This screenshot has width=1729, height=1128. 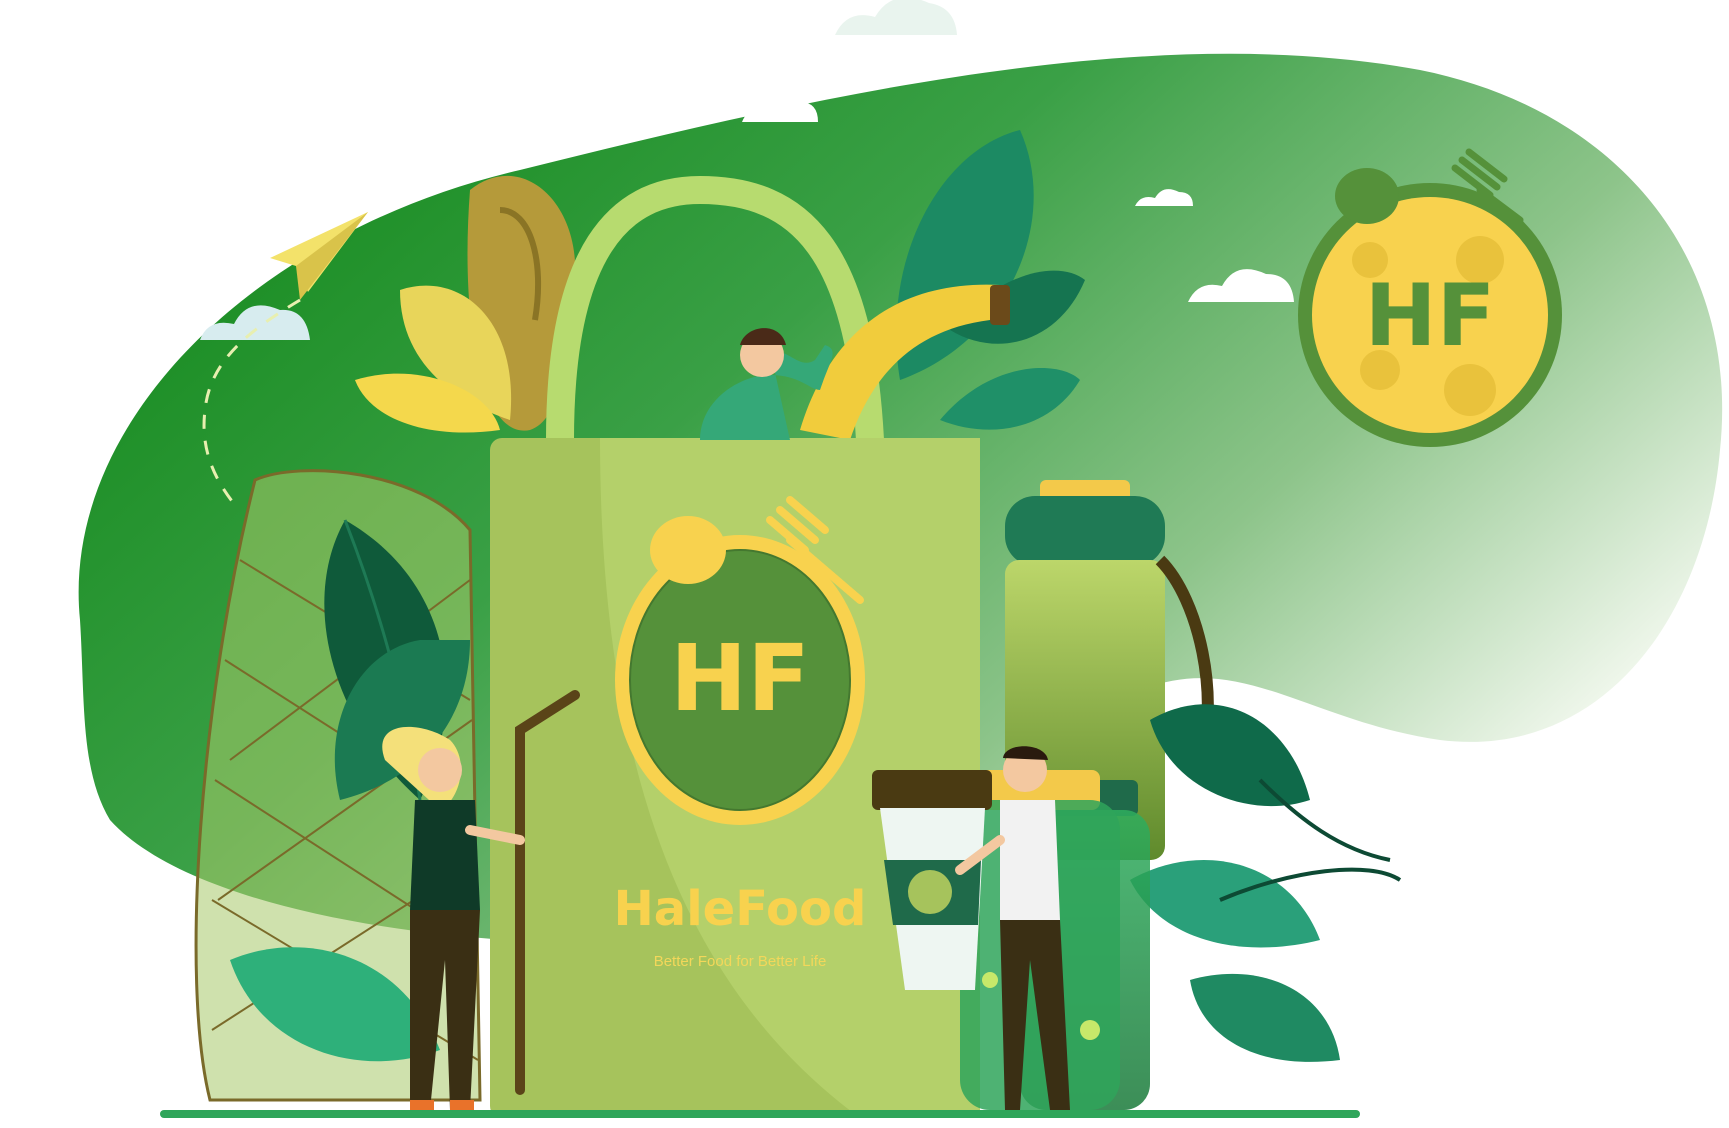 I want to click on badge-monogram: HF, so click(x=1430, y=316).